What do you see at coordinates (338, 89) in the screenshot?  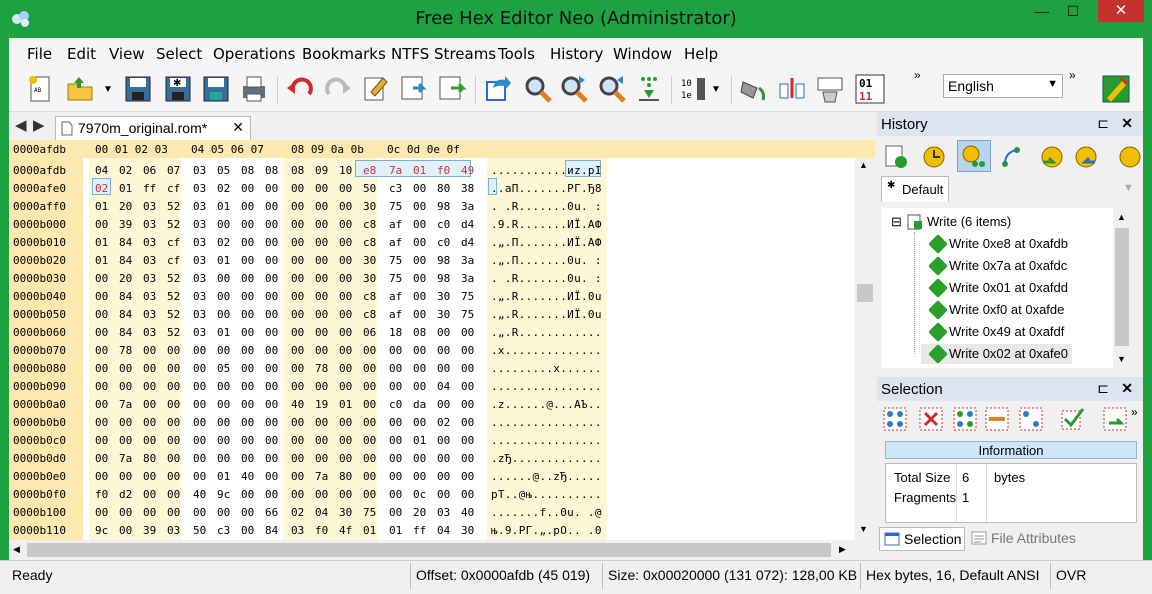 I see `redo-icon` at bounding box center [338, 89].